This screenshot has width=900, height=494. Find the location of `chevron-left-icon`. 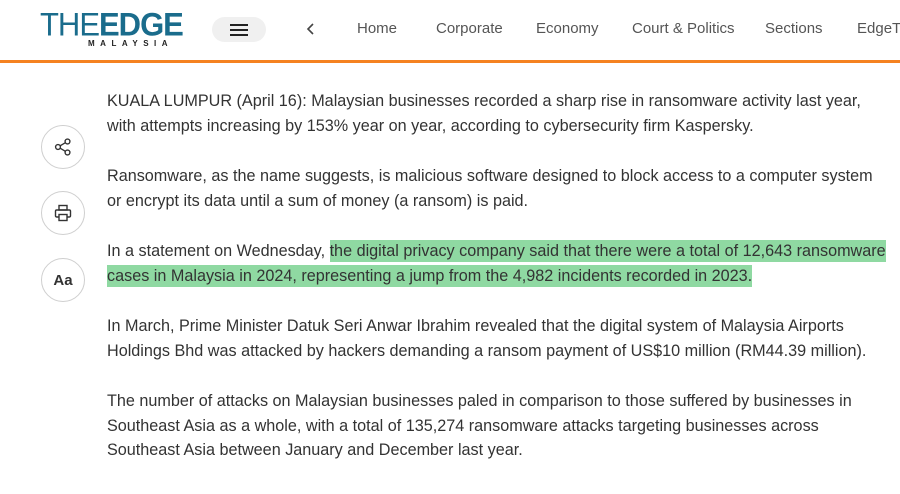

chevron-left-icon is located at coordinates (310, 29).